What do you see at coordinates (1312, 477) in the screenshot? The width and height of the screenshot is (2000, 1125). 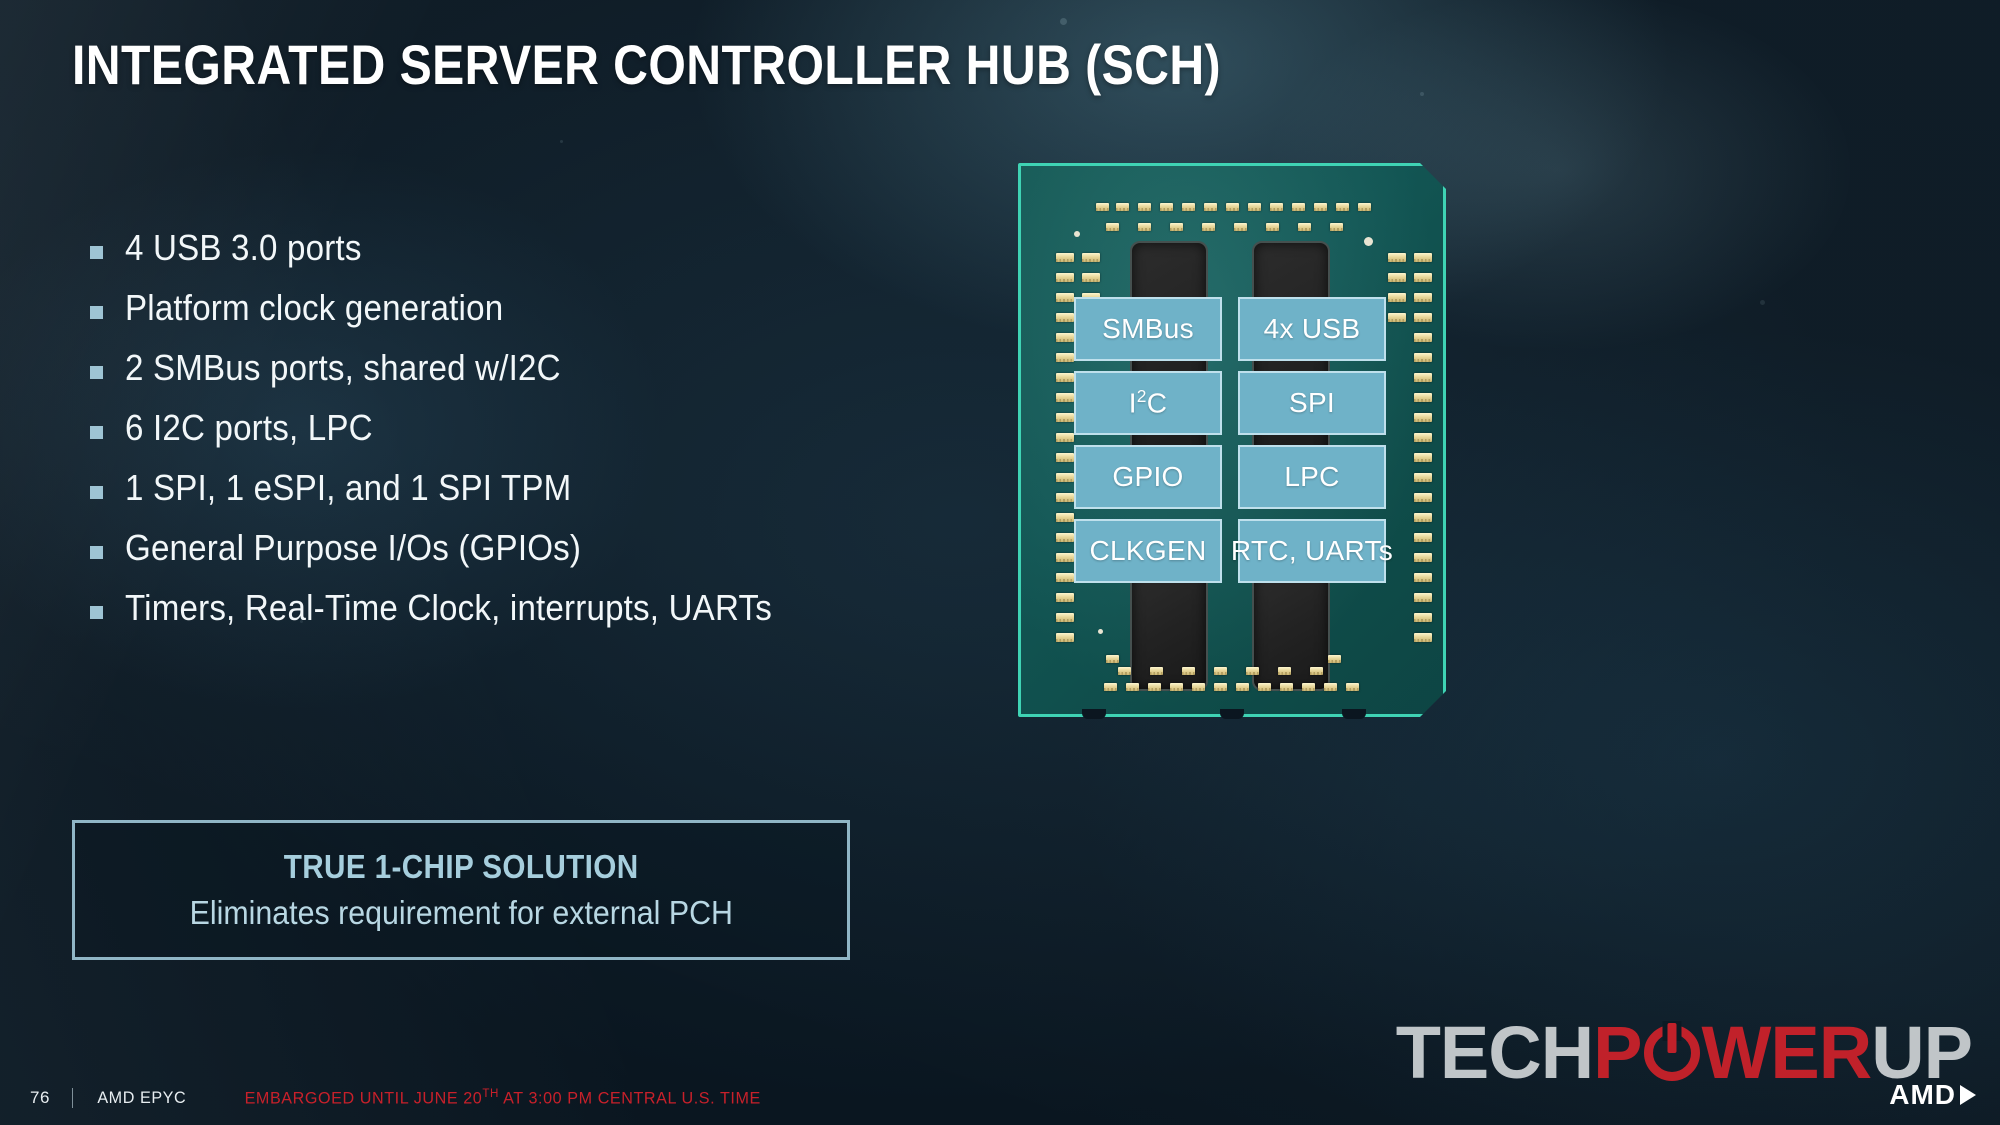 I see `chip-block-lpc: LPC` at bounding box center [1312, 477].